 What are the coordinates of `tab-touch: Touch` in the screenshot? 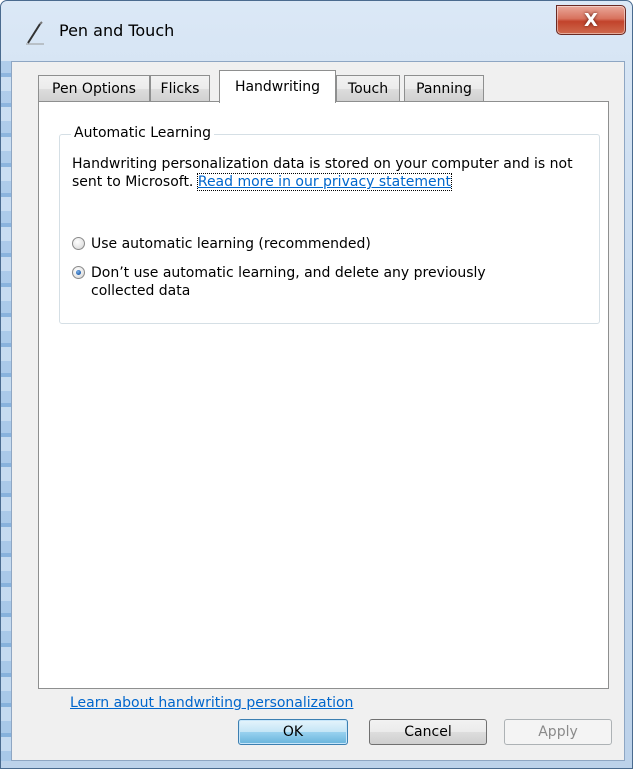 It's located at (368, 88).